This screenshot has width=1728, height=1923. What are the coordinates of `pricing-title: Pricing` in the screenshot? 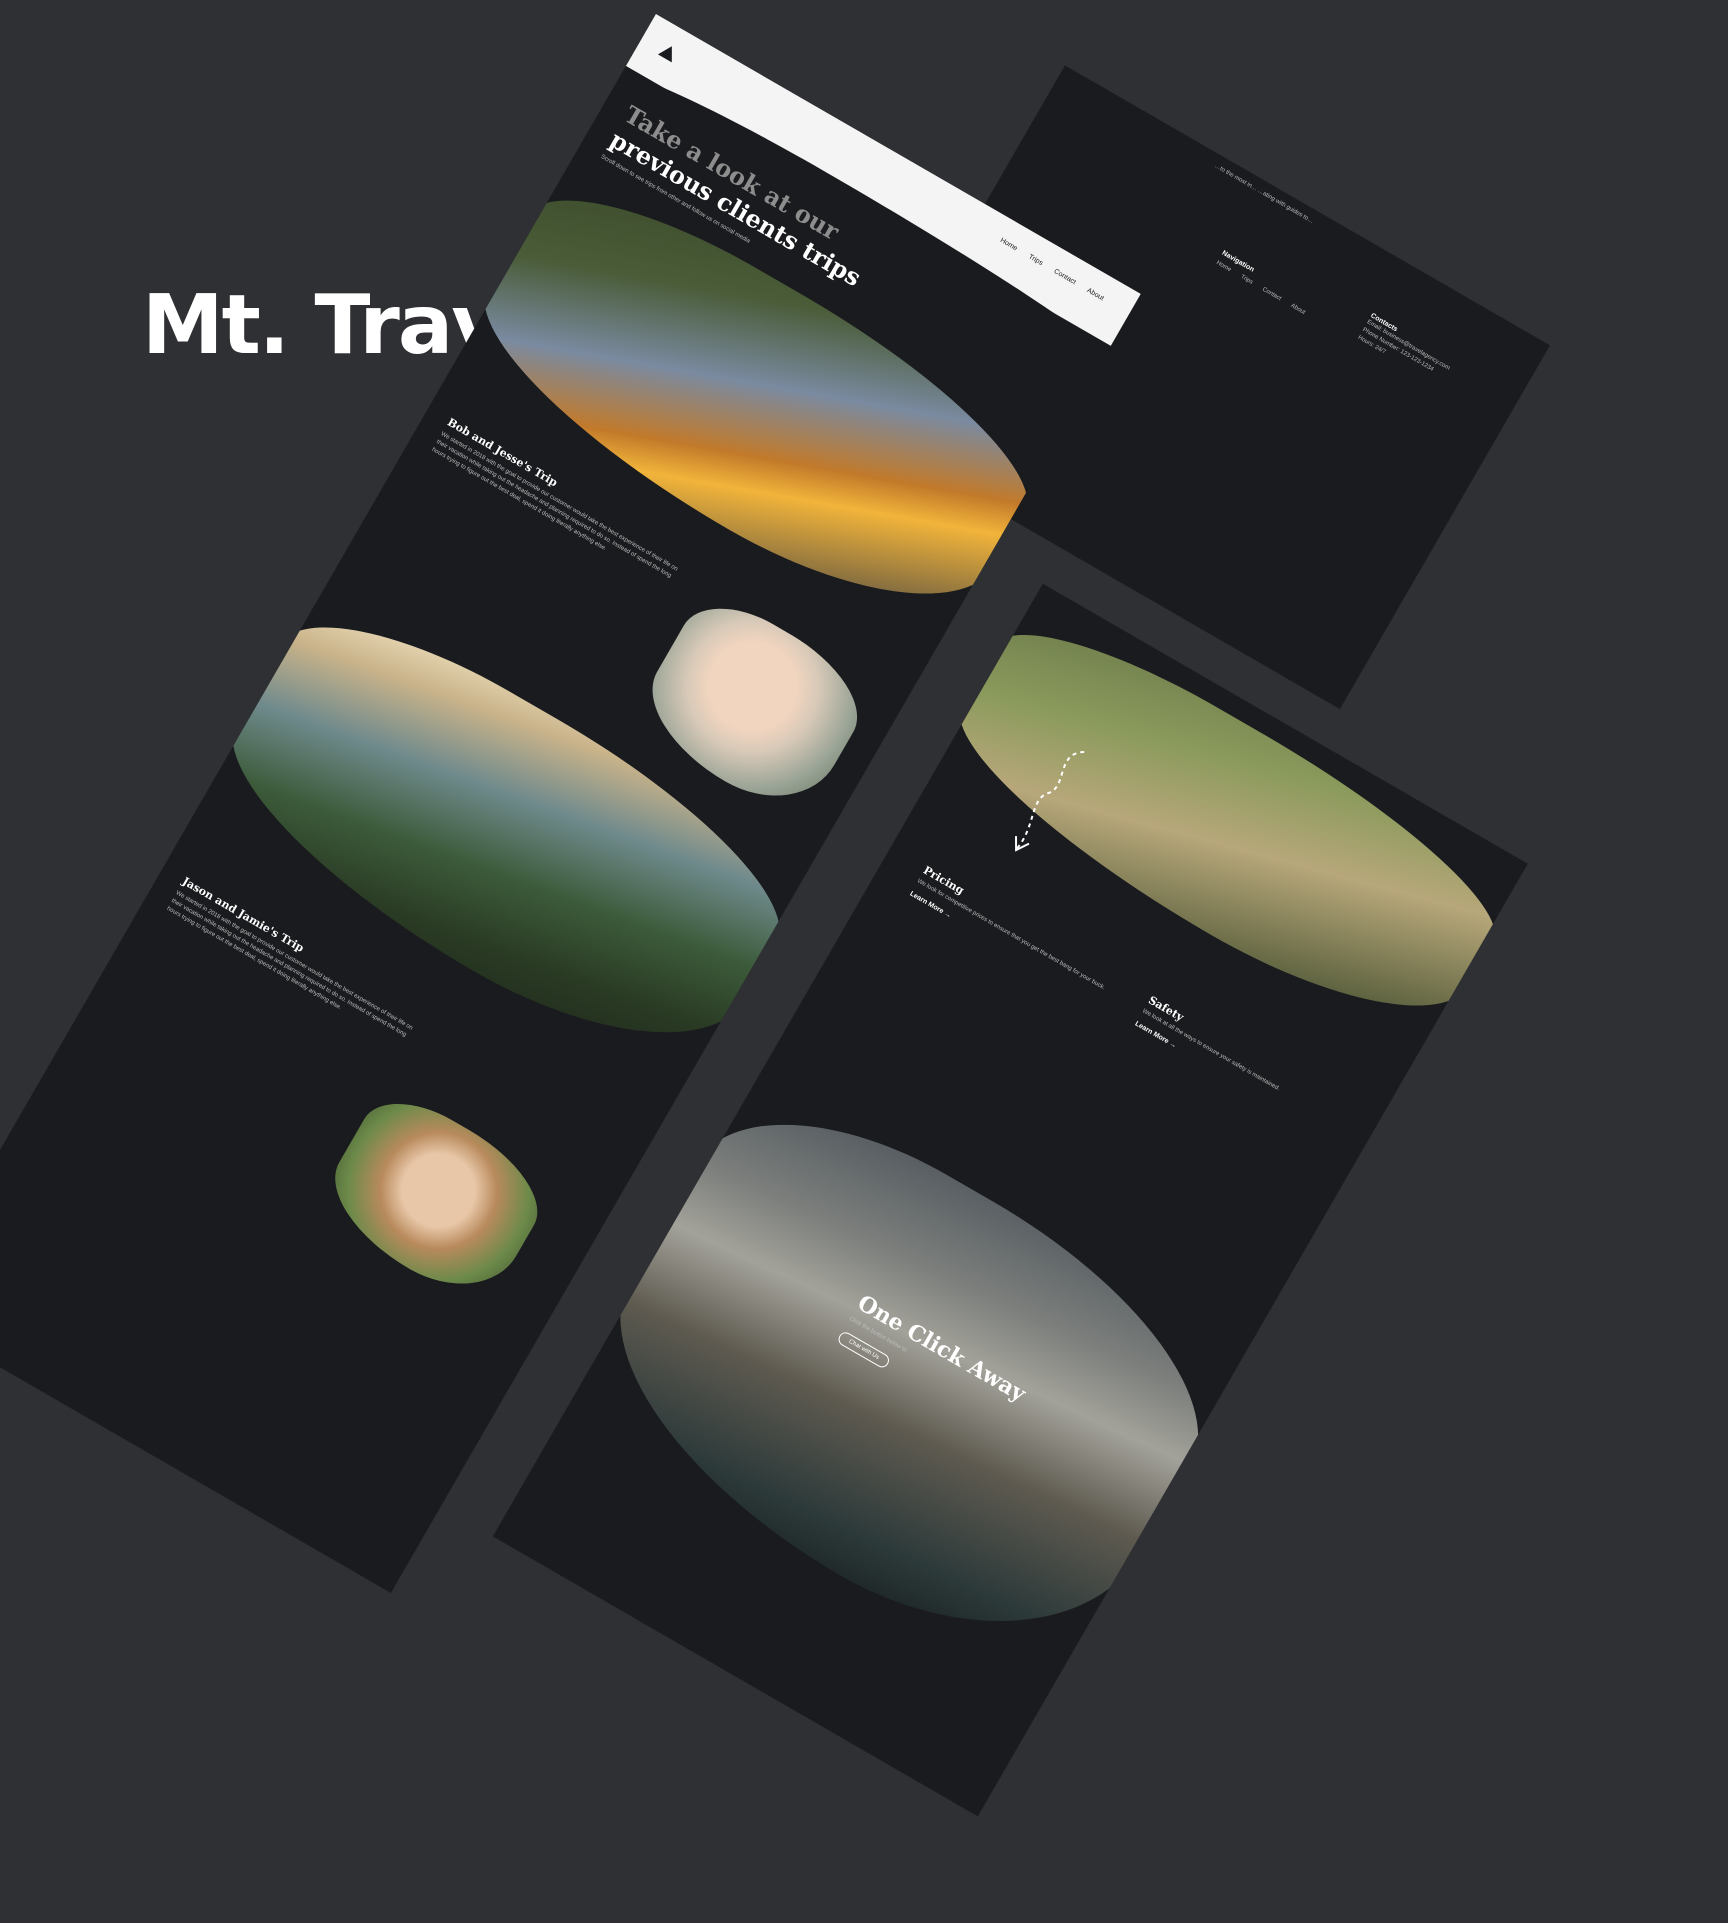 It's located at (943, 880).